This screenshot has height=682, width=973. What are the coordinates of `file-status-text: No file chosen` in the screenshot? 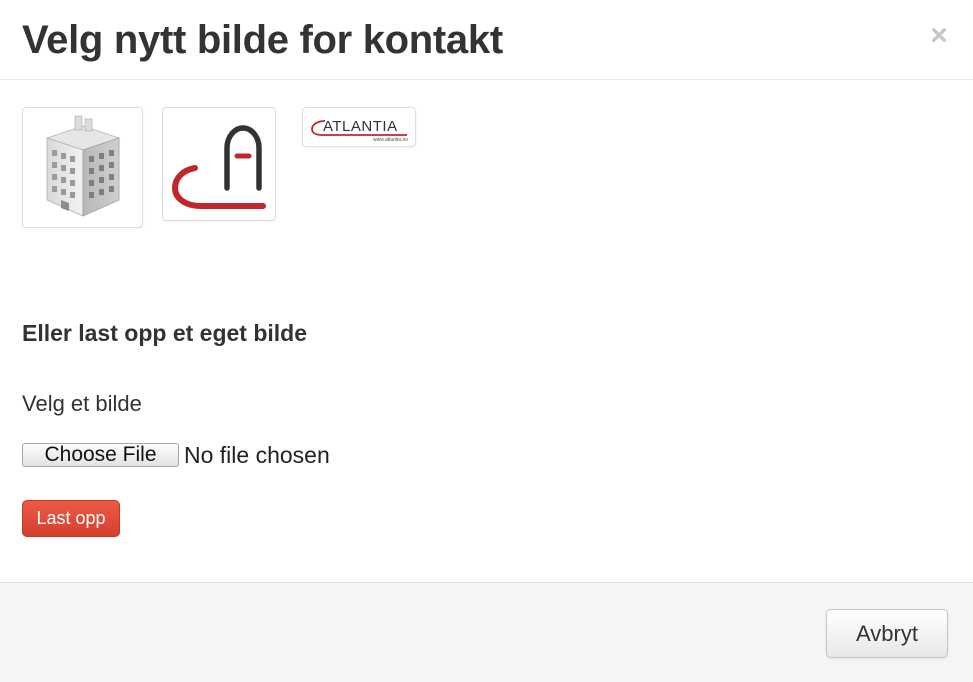 It's located at (257, 455).